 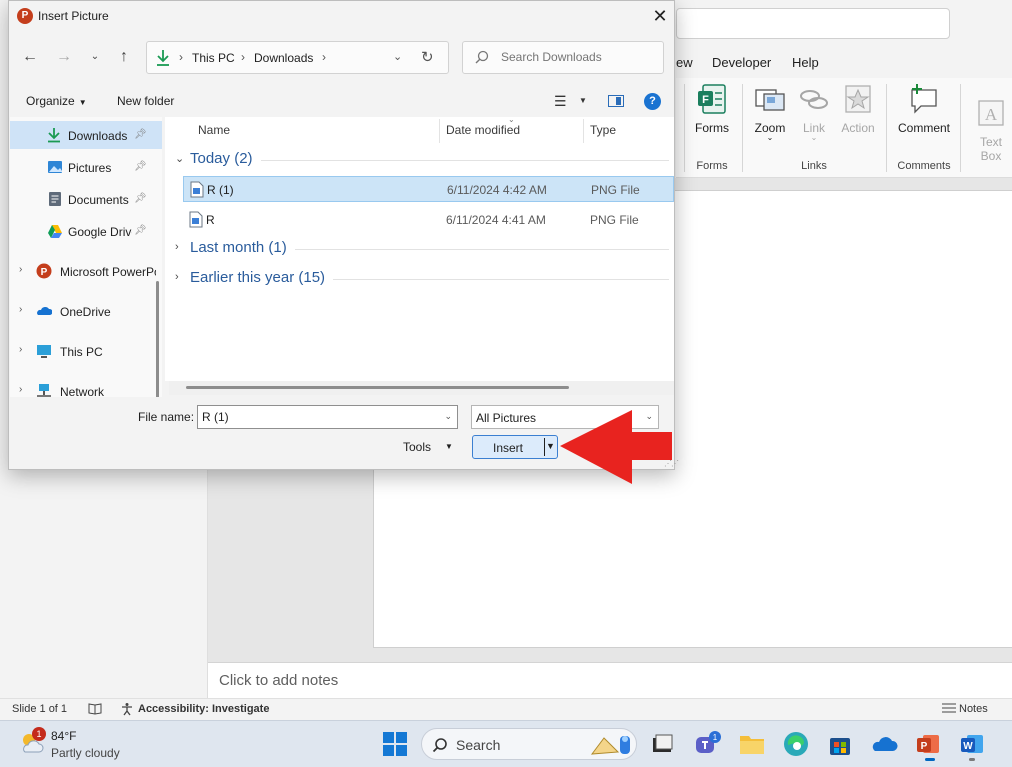 I want to click on view-options-icon: ☰, so click(x=560, y=101).